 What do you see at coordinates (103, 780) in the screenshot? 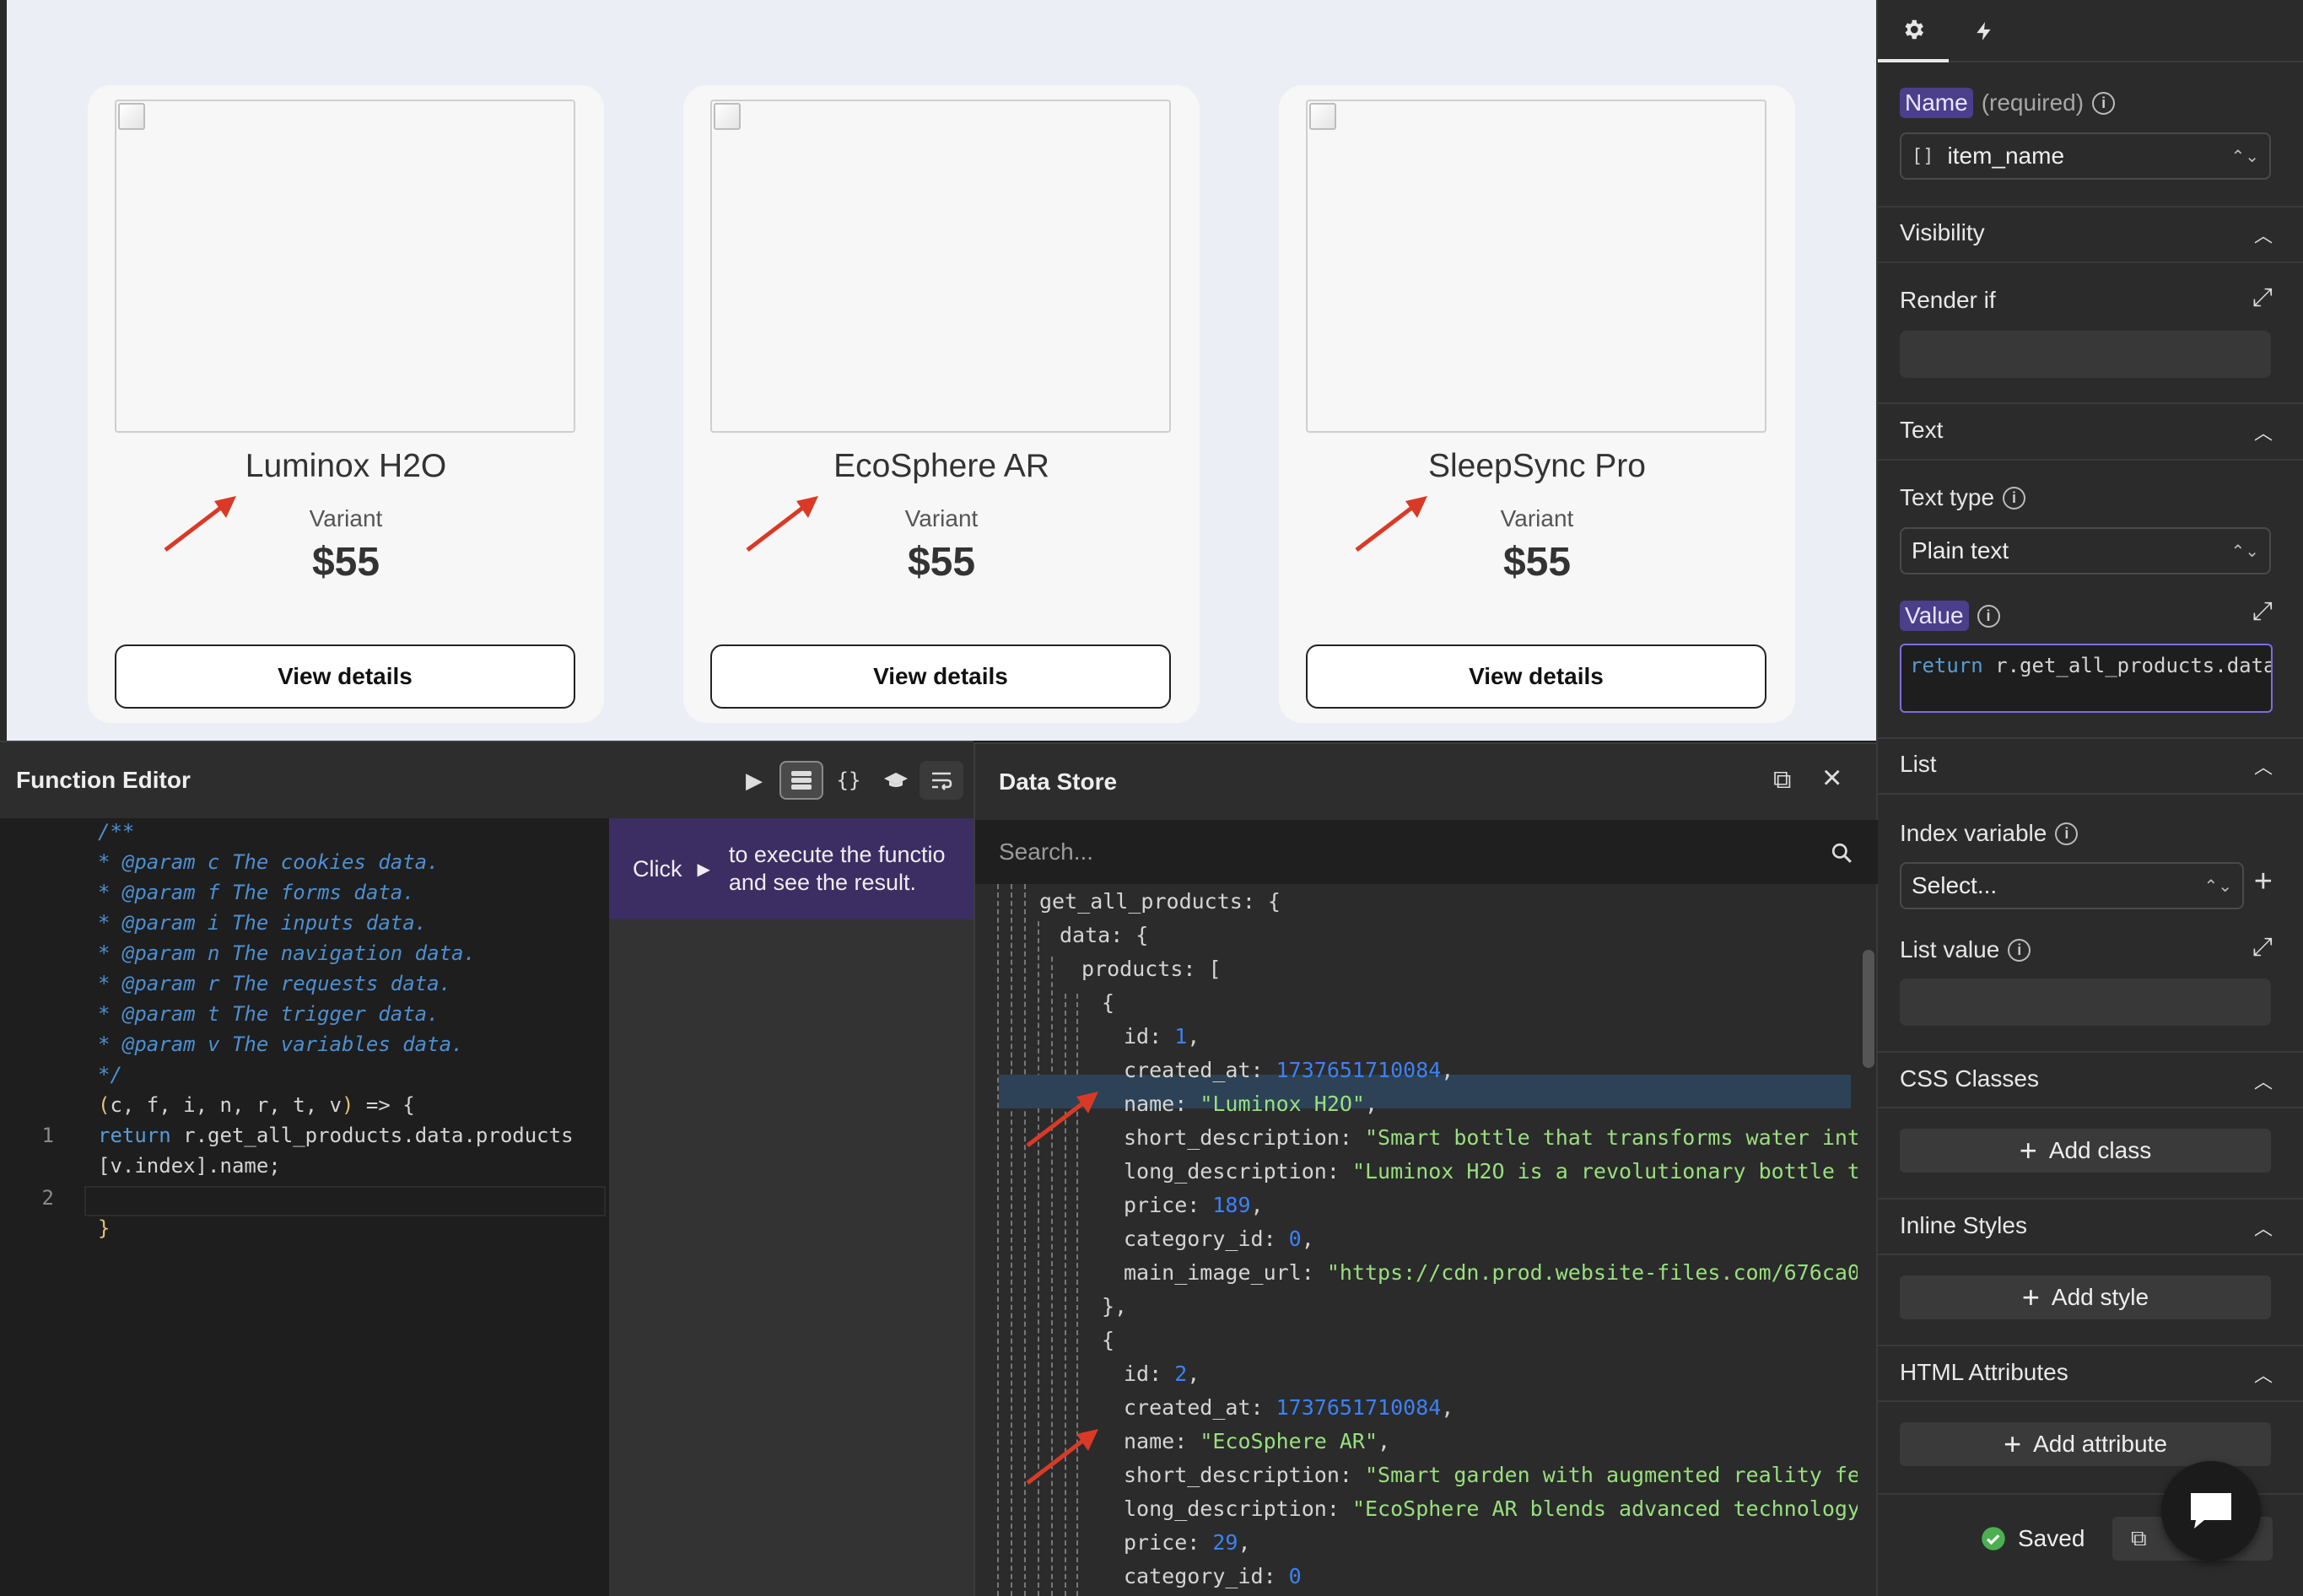
I see `function-editor-title: Function Editor` at bounding box center [103, 780].